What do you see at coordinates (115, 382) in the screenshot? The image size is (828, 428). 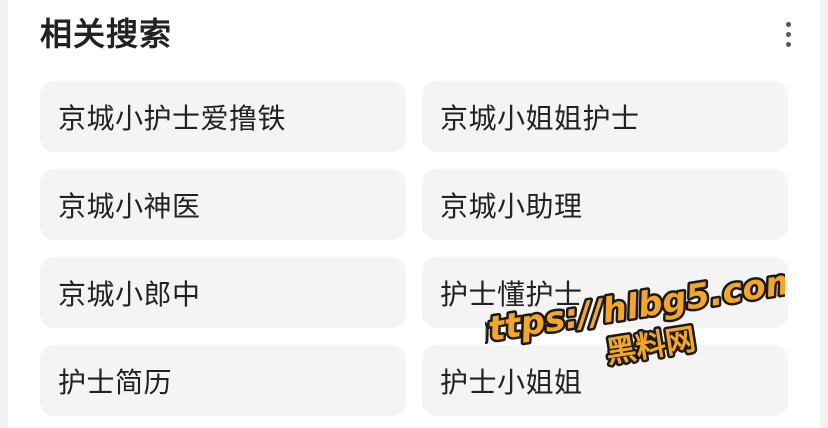 I see `search-suggestion-label: 护士简历` at bounding box center [115, 382].